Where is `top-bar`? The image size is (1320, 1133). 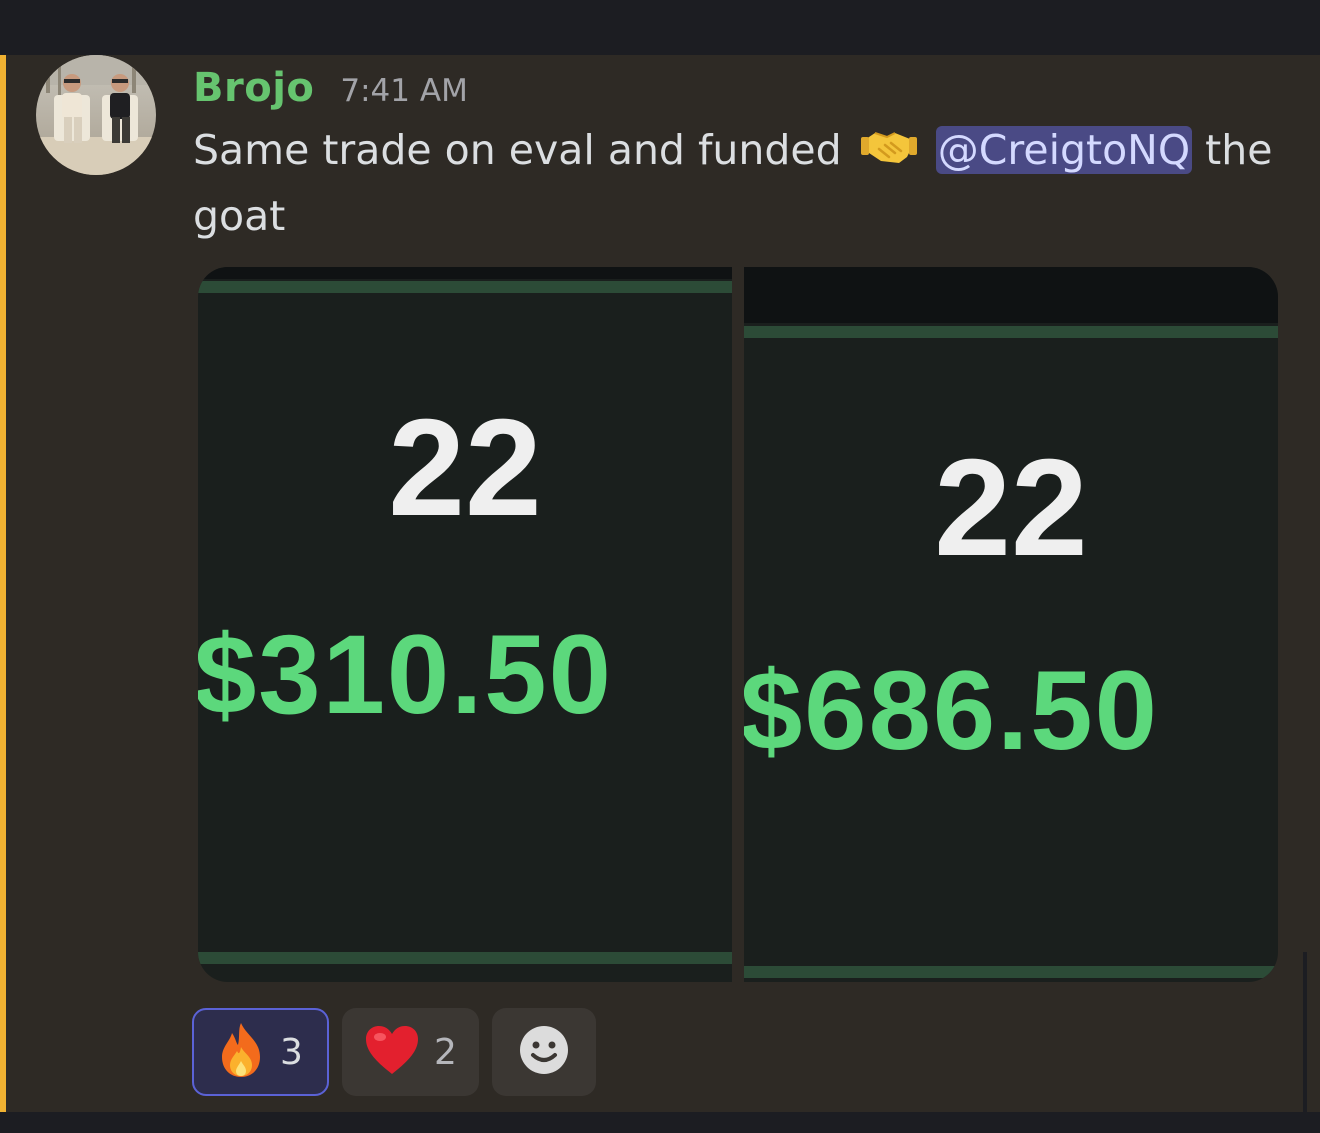 top-bar is located at coordinates (660, 27).